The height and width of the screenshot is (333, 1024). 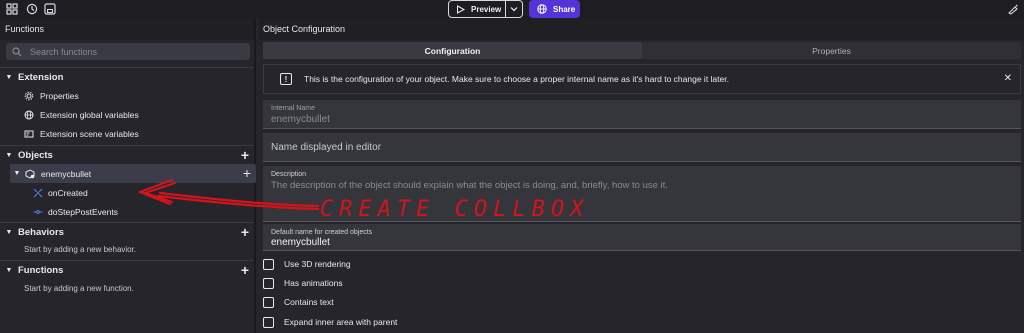 I want to click on play-icon, so click(x=461, y=9).